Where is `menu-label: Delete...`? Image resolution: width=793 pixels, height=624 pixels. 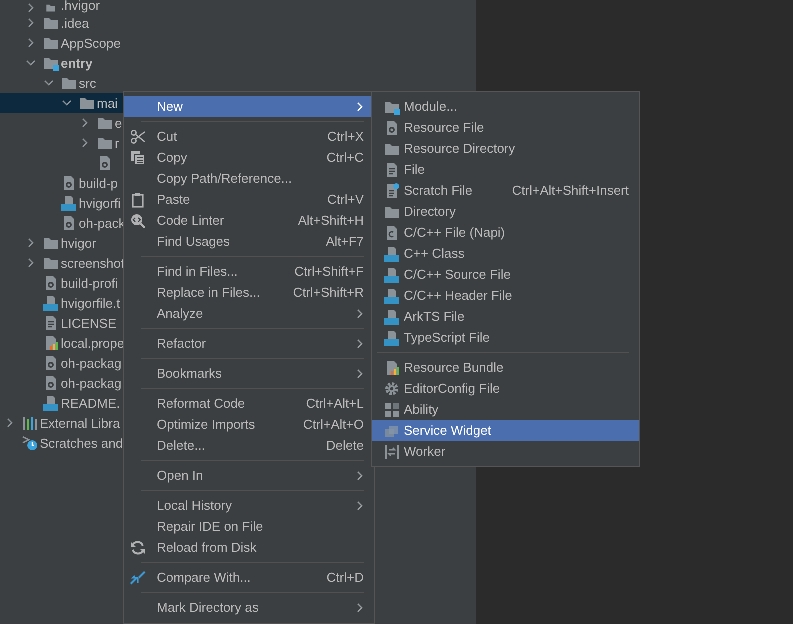 menu-label: Delete... is located at coordinates (181, 445).